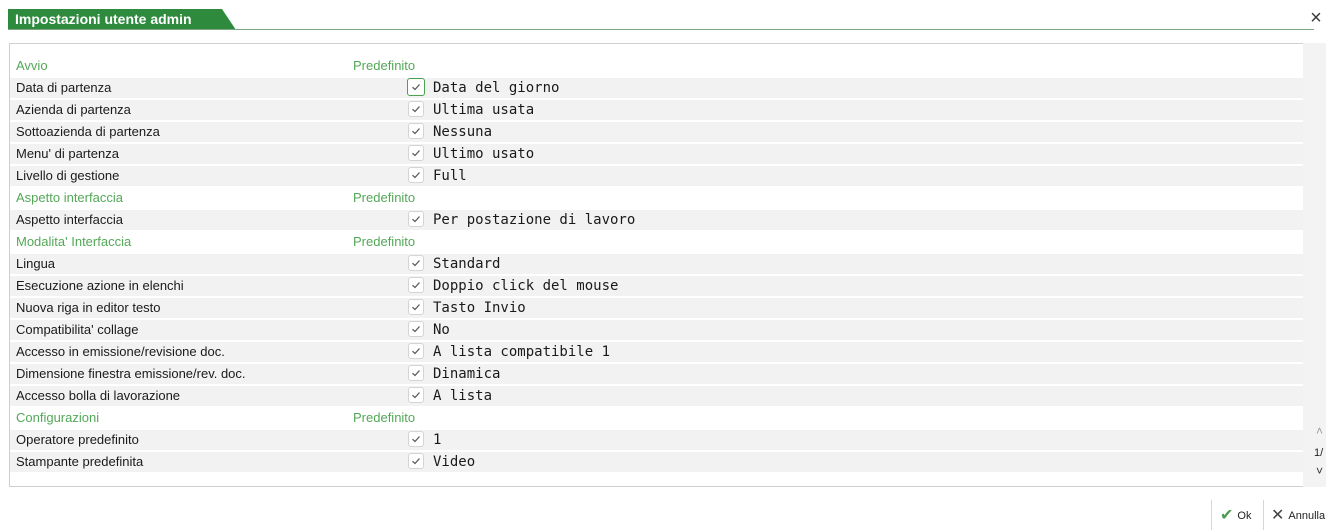  I want to click on settings-row: Compatibilita' collage No, so click(656, 330).